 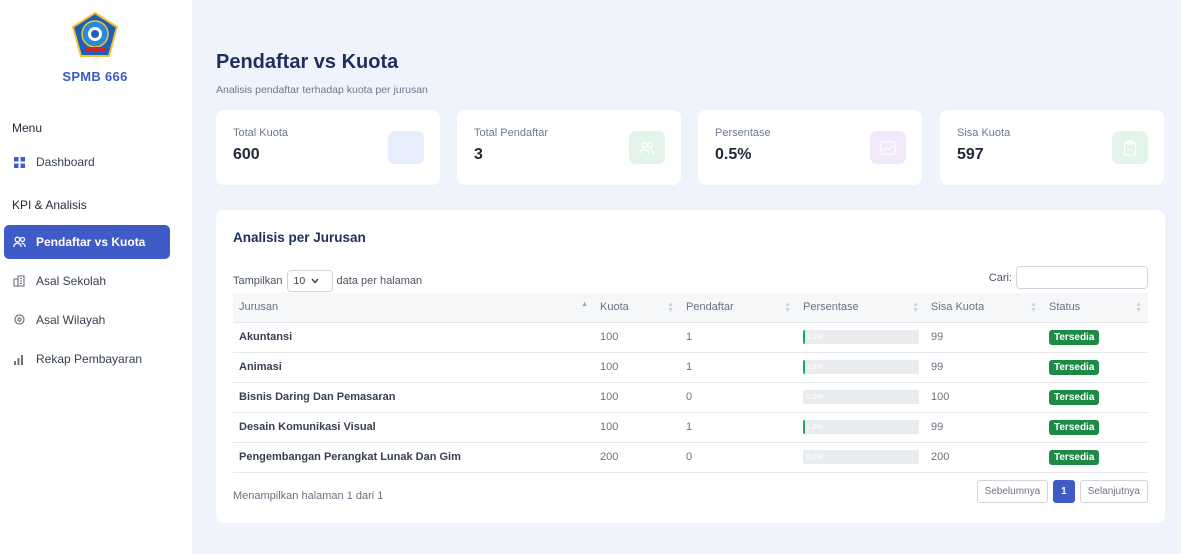 I want to click on cell-jurusan: Animasi, so click(x=413, y=367).